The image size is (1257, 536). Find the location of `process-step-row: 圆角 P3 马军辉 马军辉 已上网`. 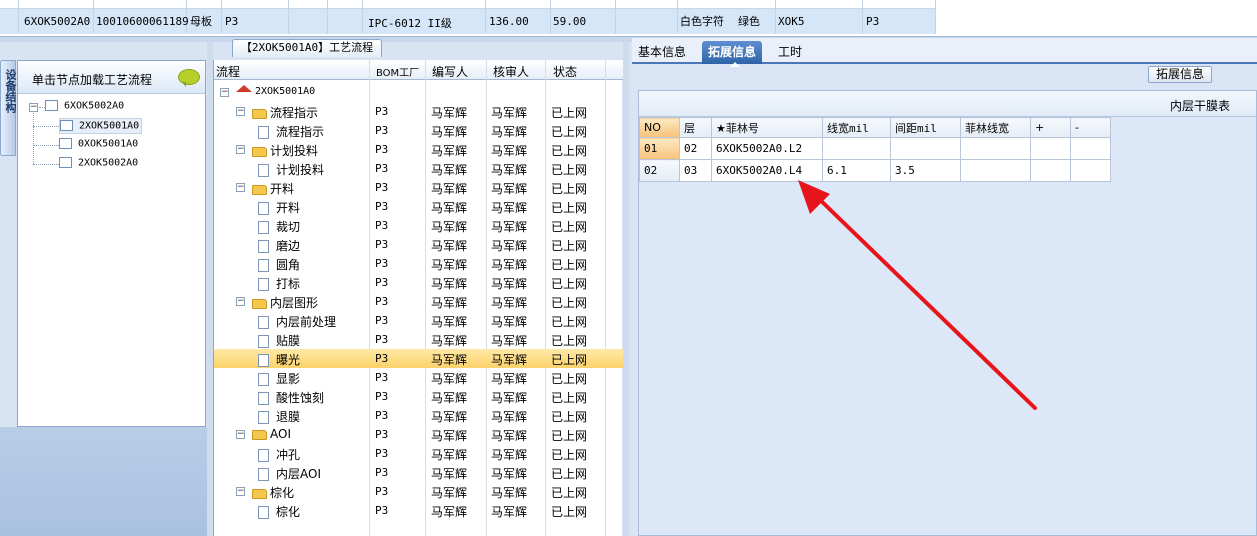

process-step-row: 圆角 P3 马军辉 马军辉 已上网 is located at coordinates (418, 263).